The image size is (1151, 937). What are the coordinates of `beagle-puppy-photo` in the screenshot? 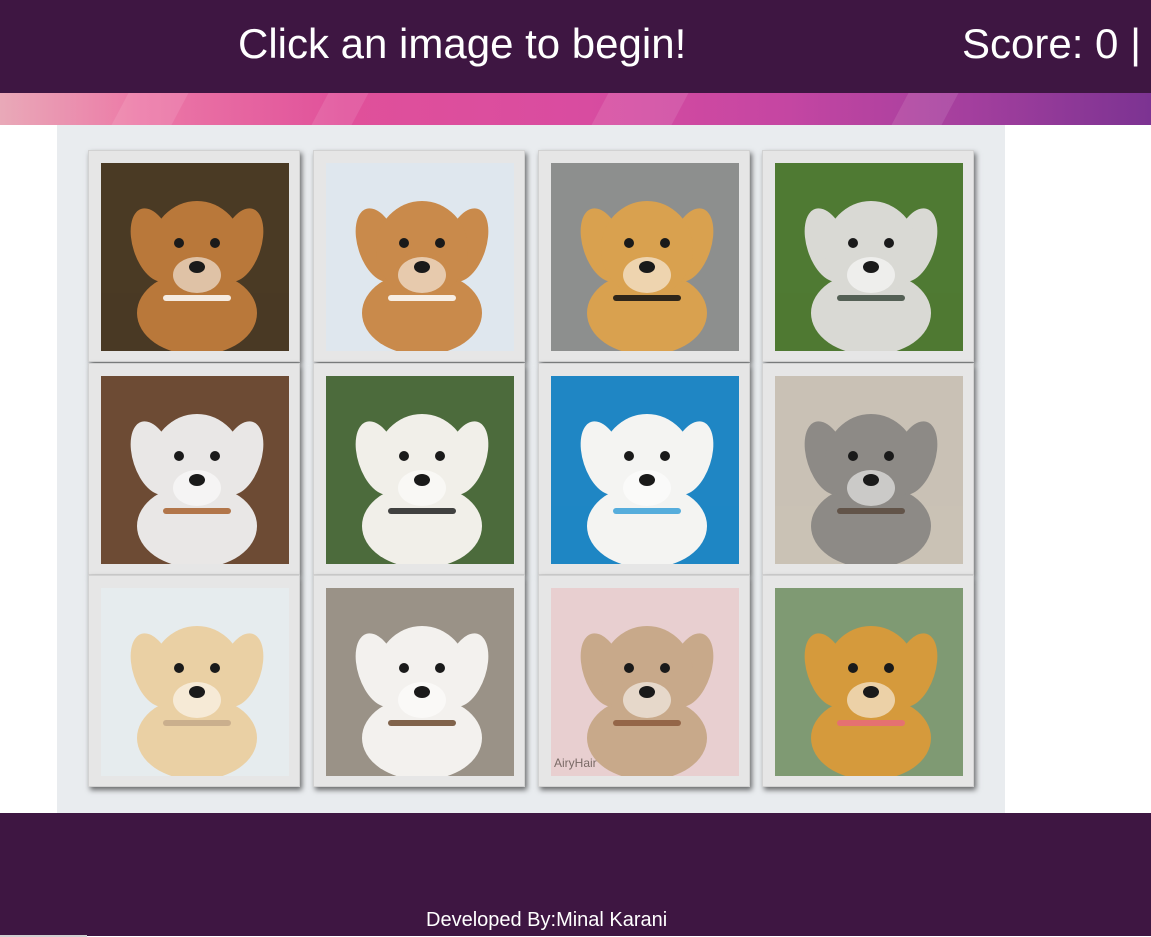 It's located at (195, 257).